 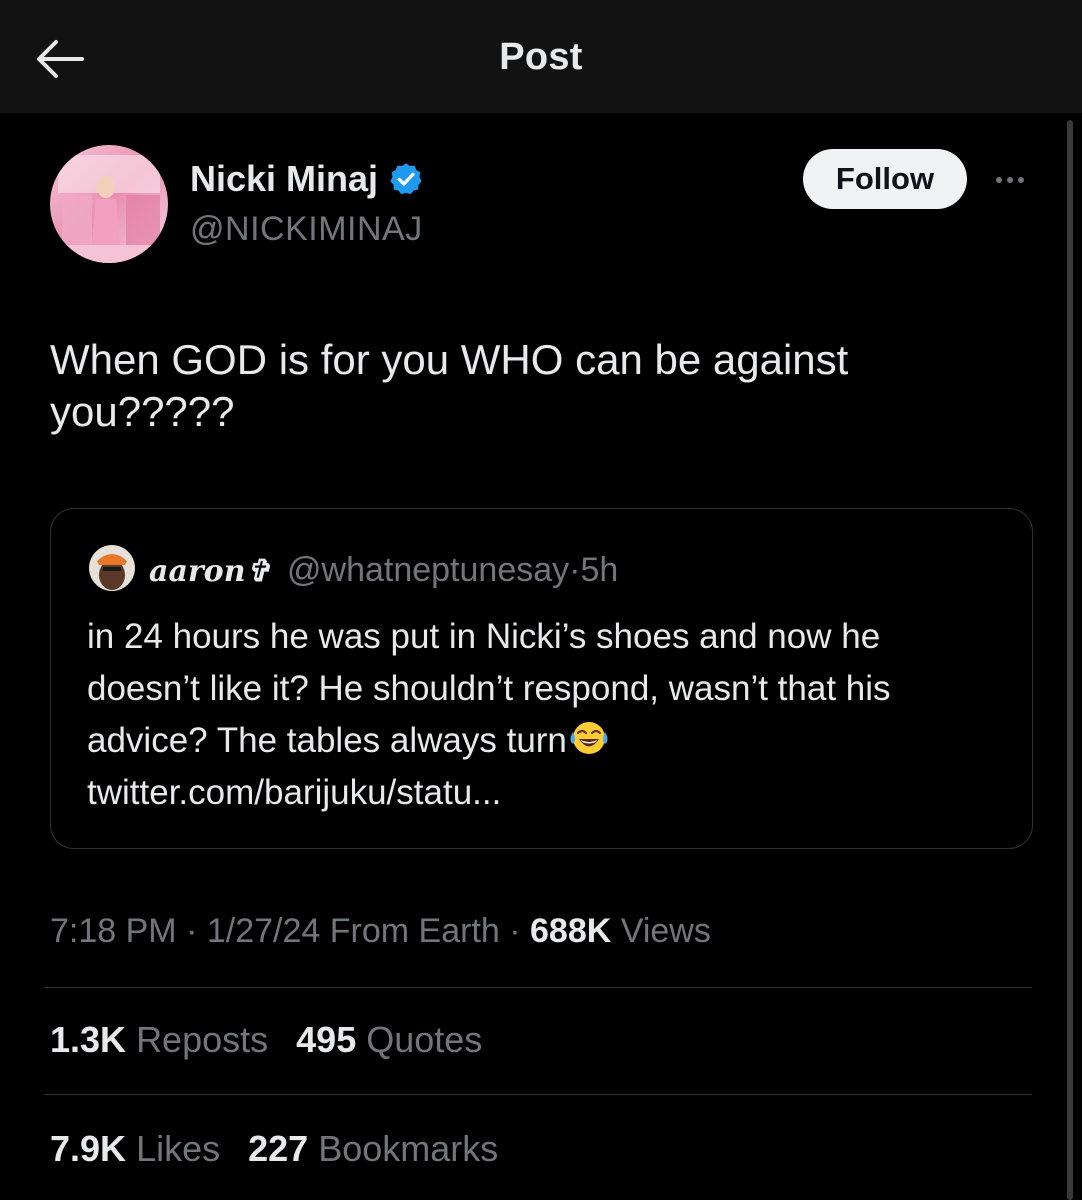 I want to click on quotes-stat: 495 Quotes, so click(x=389, y=1039).